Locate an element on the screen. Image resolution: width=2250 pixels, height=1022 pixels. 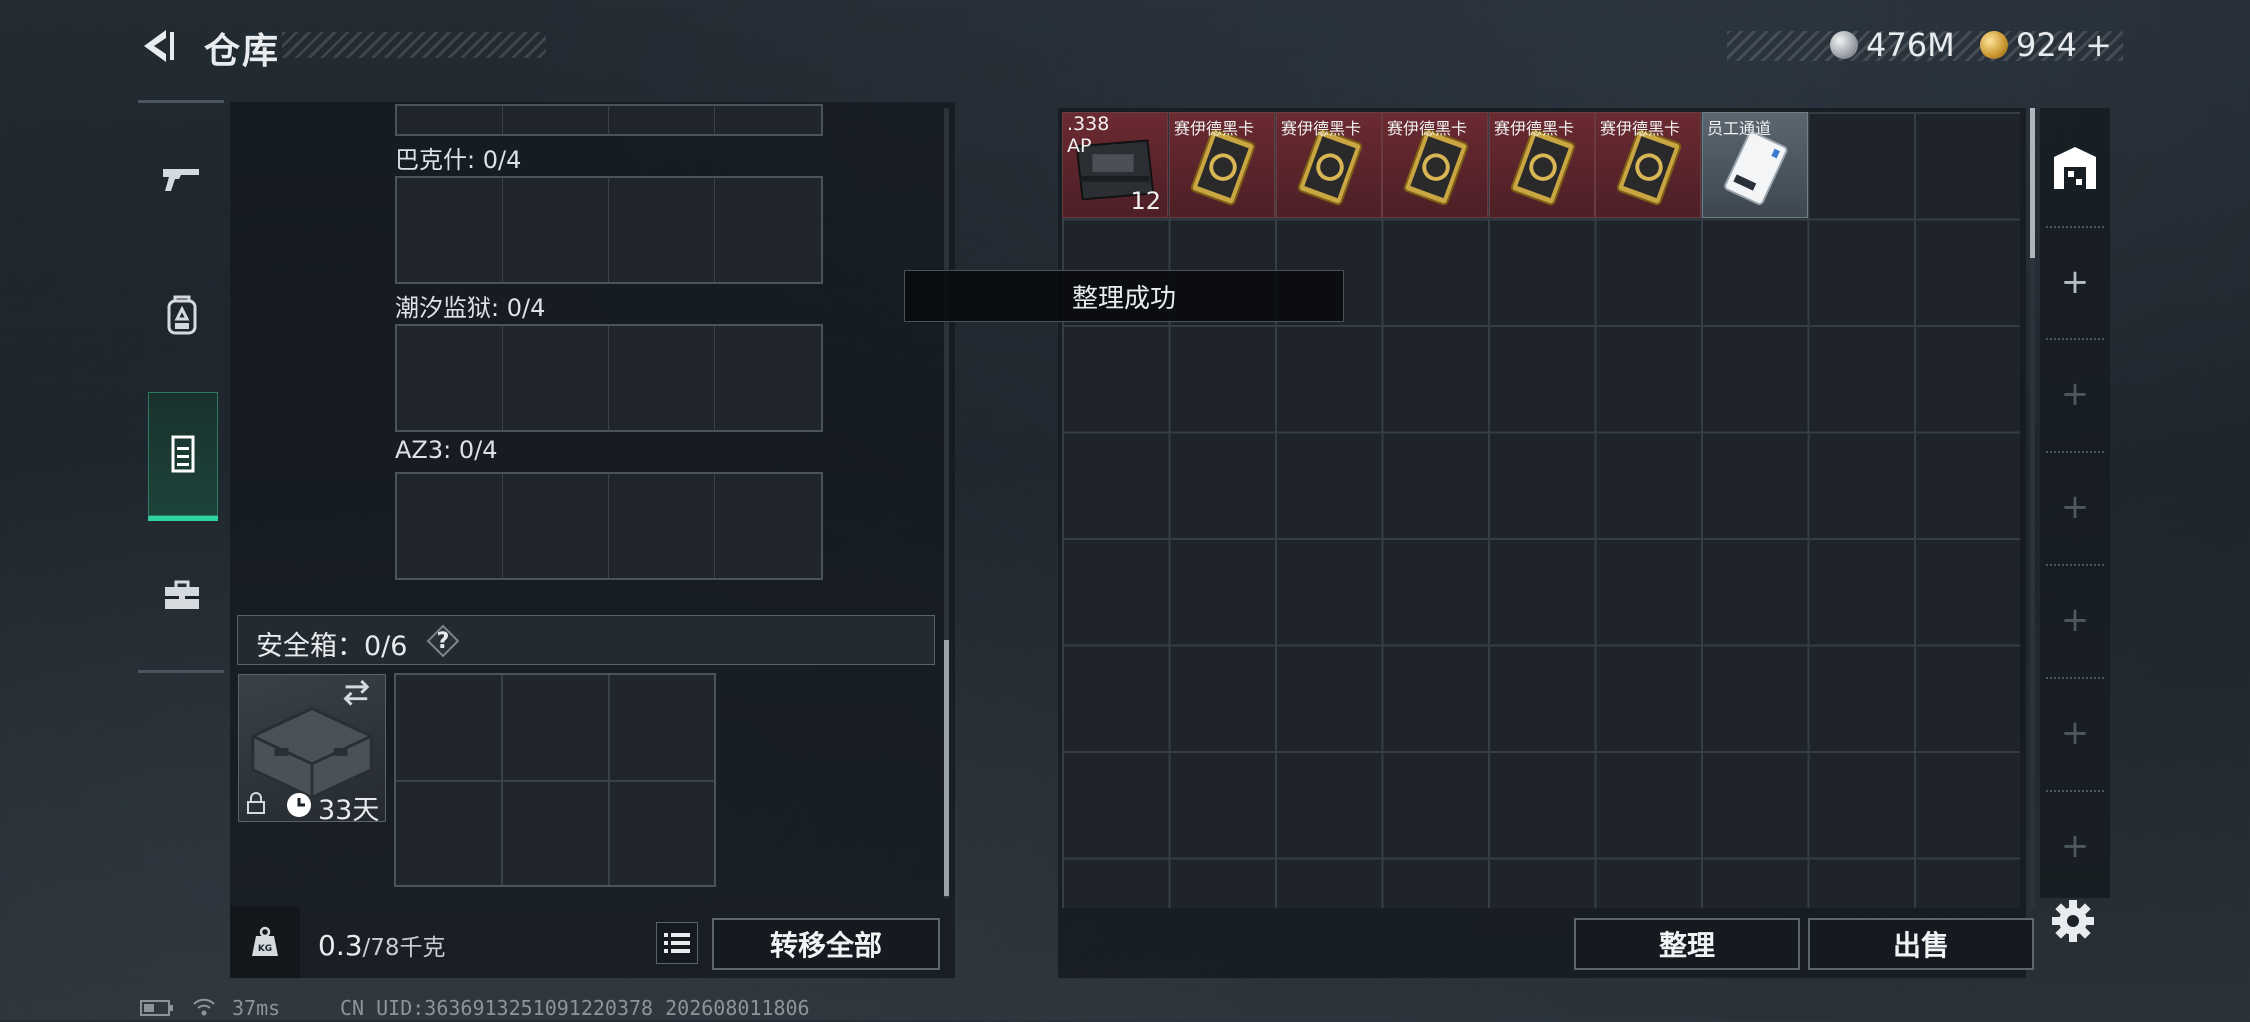
weight-icon-box: KG is located at coordinates (265, 942).